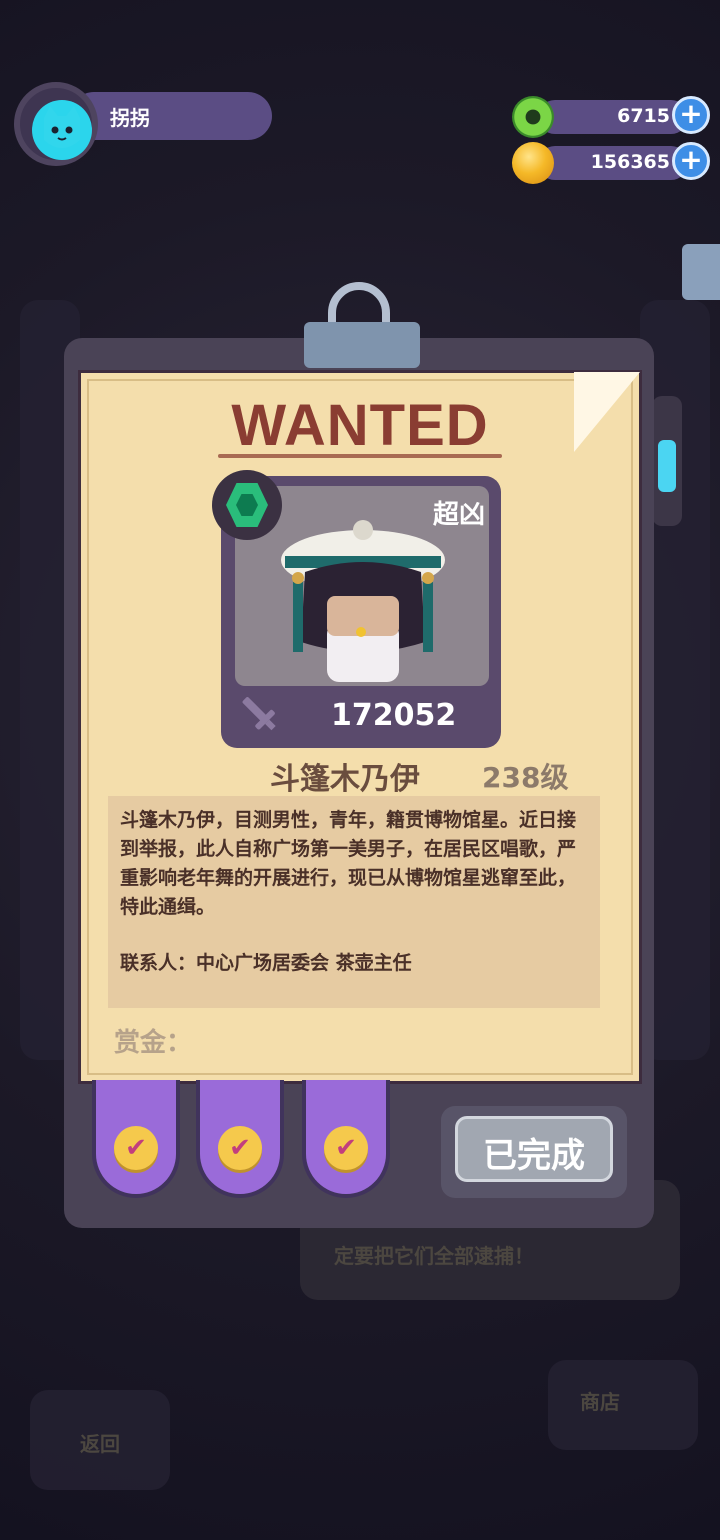 Image resolution: width=720 pixels, height=1540 pixels. I want to click on wanted-title: WANTED, so click(360, 425).